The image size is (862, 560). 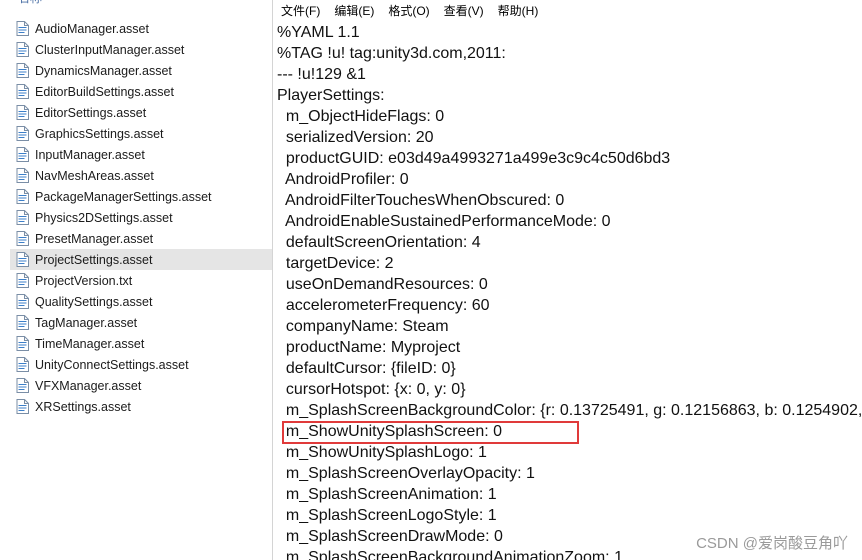 I want to click on file-name-label: PackageManagerSettings.asset, so click(x=123, y=196).